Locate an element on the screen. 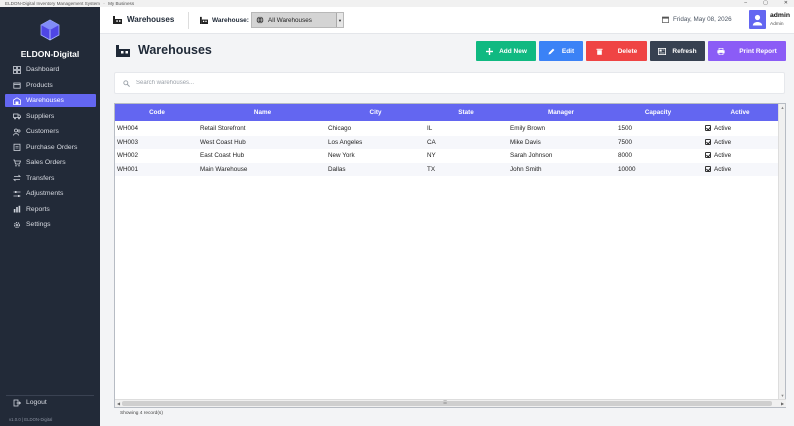 This screenshot has width=794, height=426. sidebar-item-reports: Reports is located at coordinates (50, 209).